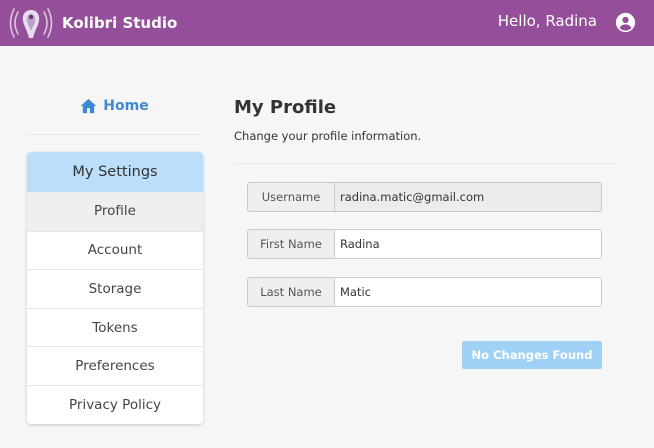 This screenshot has height=448, width=654. What do you see at coordinates (31, 23) in the screenshot?
I see `kolibri-logo-icon` at bounding box center [31, 23].